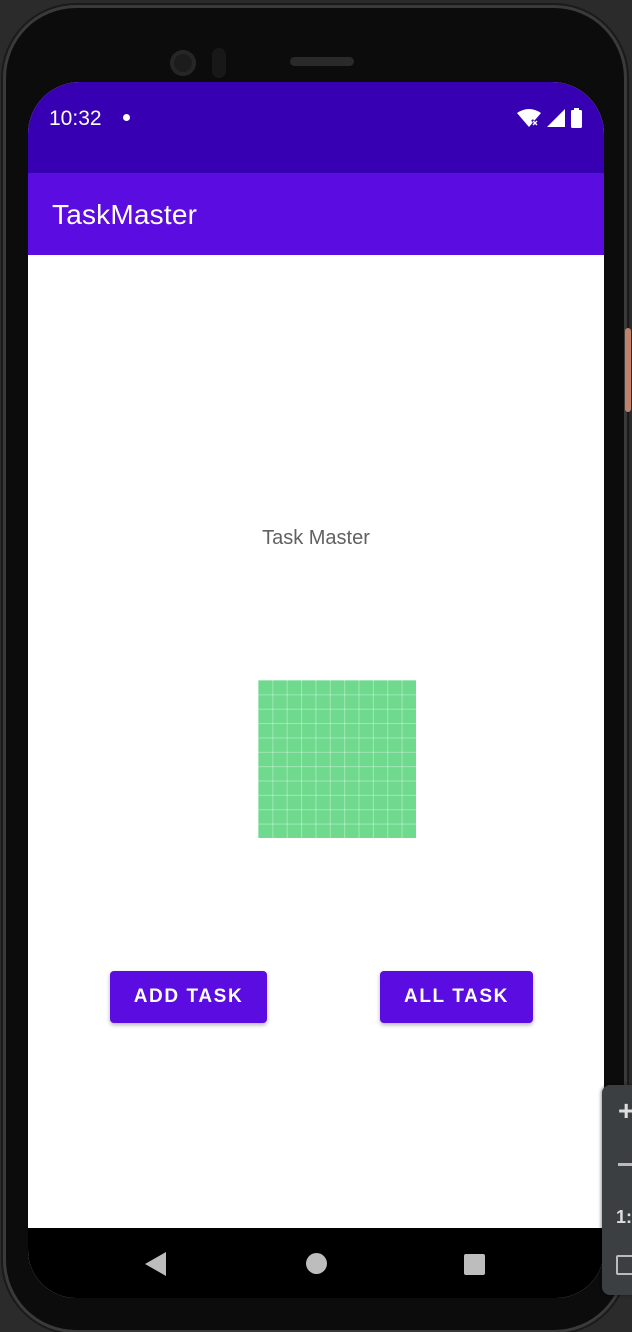  What do you see at coordinates (624, 1265) in the screenshot?
I see `fit-screen-icon` at bounding box center [624, 1265].